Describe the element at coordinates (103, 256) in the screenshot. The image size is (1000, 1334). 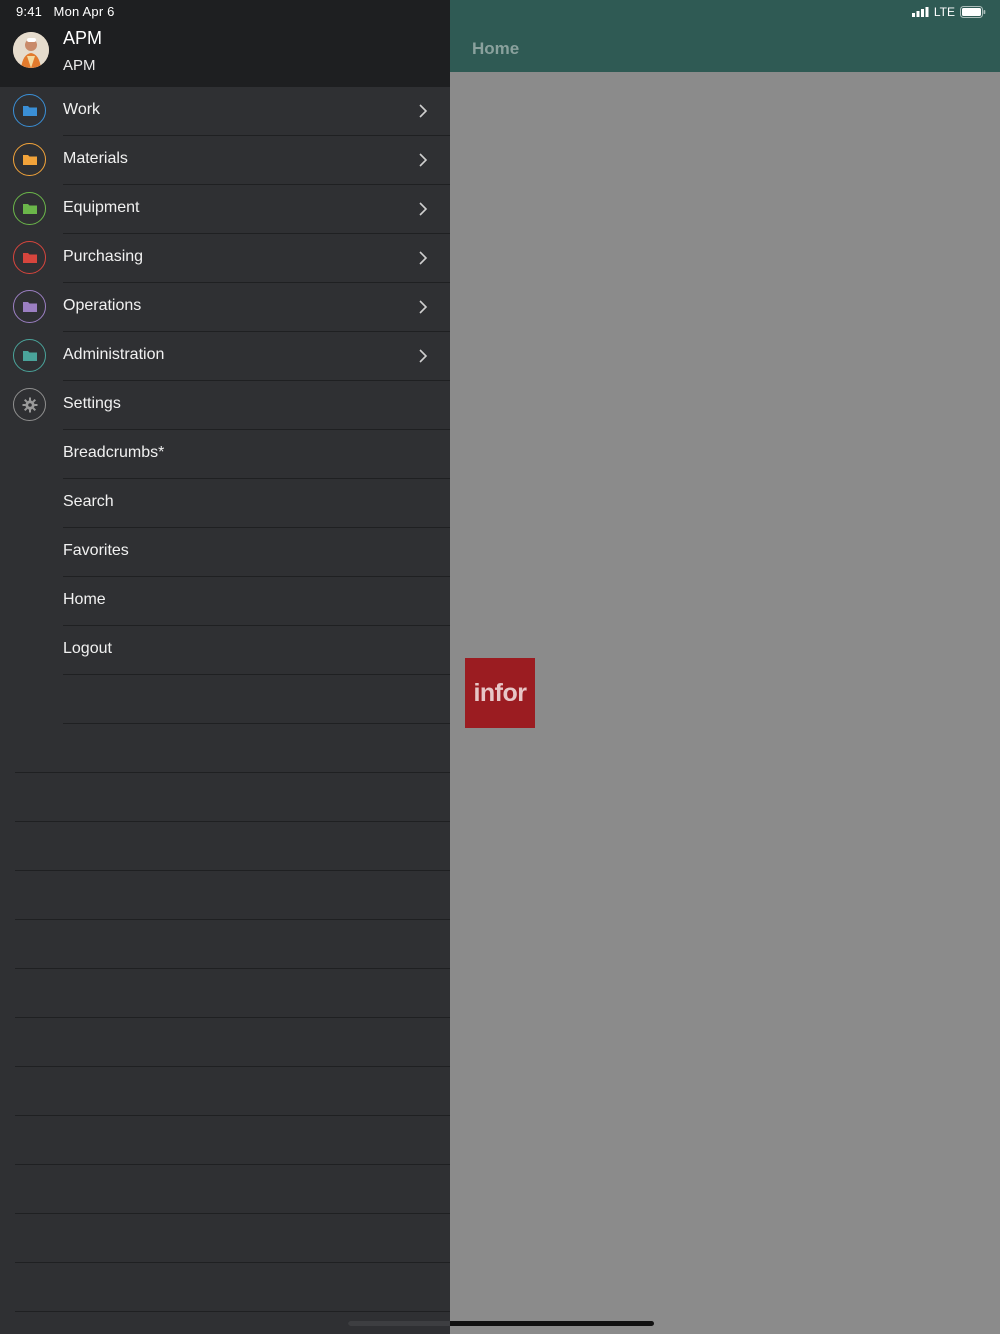
I see `menu-item-label: Purchasing` at that location.